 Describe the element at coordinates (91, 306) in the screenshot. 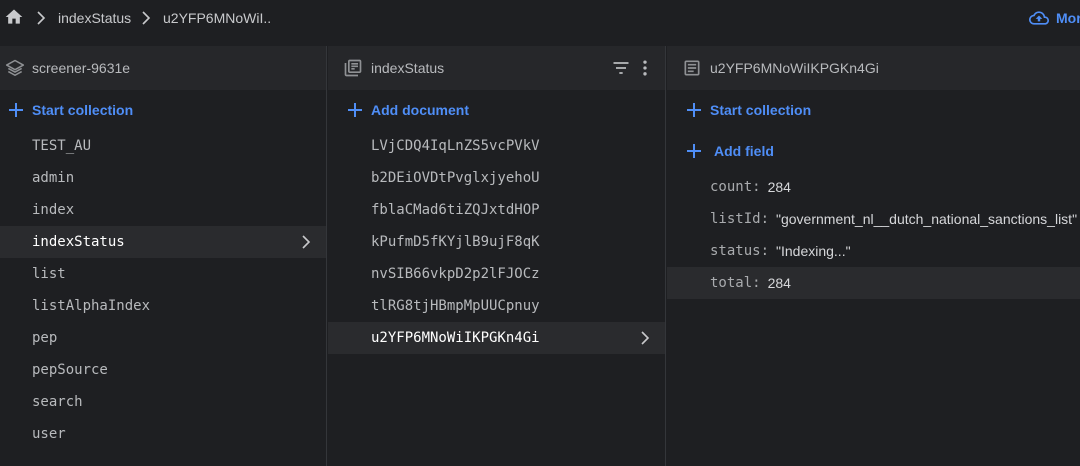

I see `collection-item-label: listAlphaIndex` at that location.